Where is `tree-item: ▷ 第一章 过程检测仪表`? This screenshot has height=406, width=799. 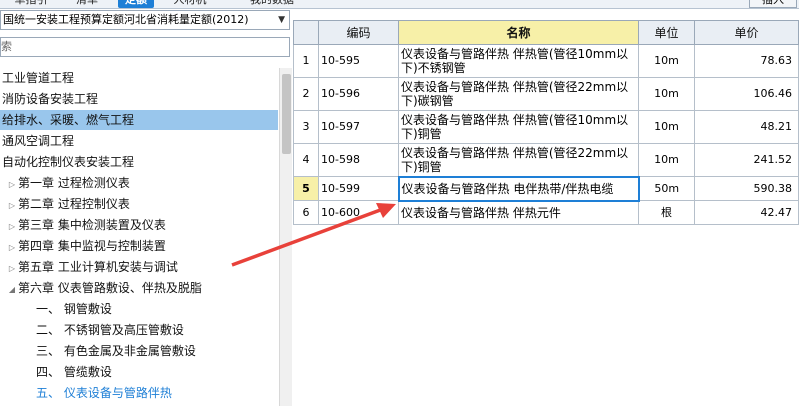
tree-item: ▷ 第一章 过程检测仪表 is located at coordinates (139, 183).